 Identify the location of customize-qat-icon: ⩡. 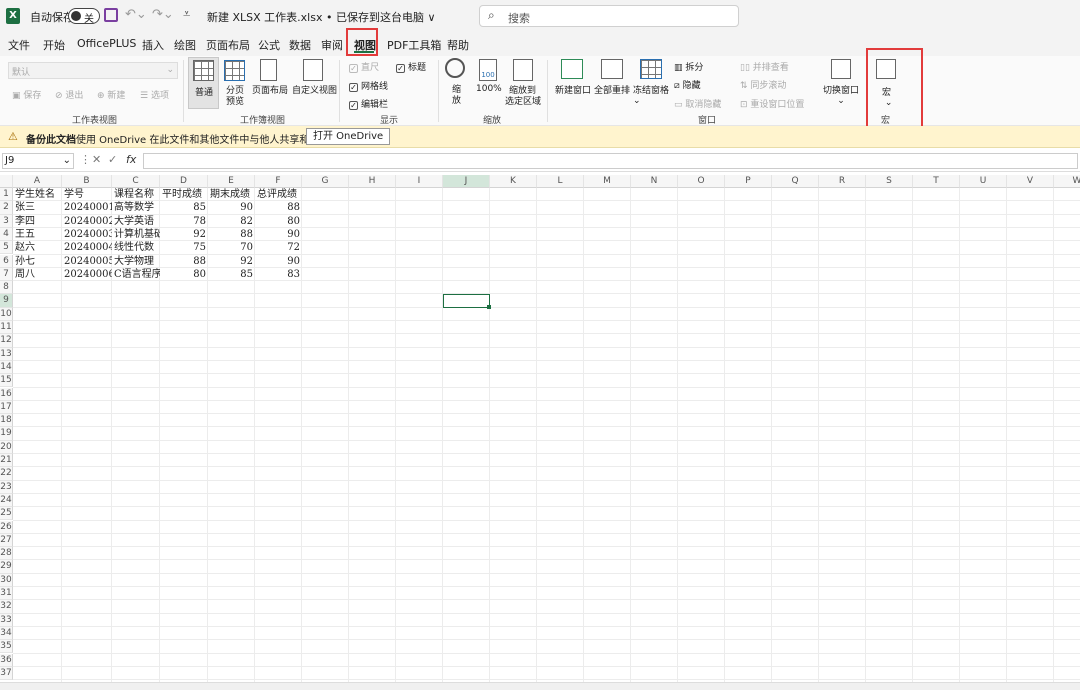
(186, 14).